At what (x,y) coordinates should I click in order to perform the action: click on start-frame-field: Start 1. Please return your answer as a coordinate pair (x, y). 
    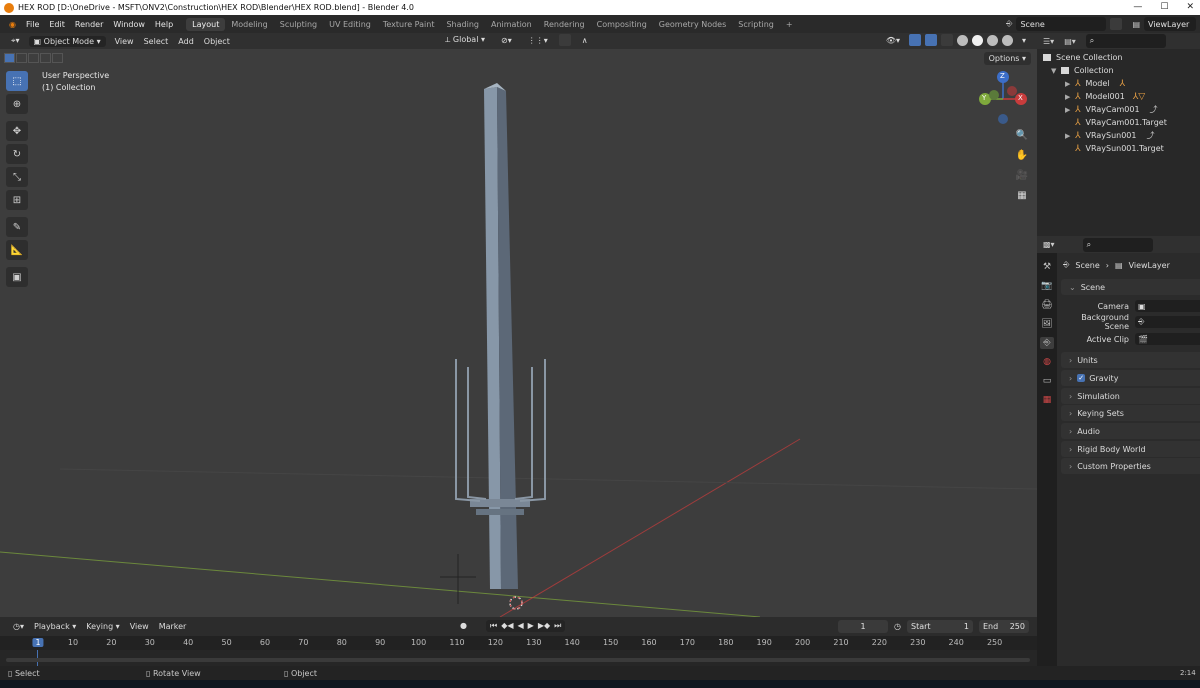
    Looking at the image, I should click on (940, 626).